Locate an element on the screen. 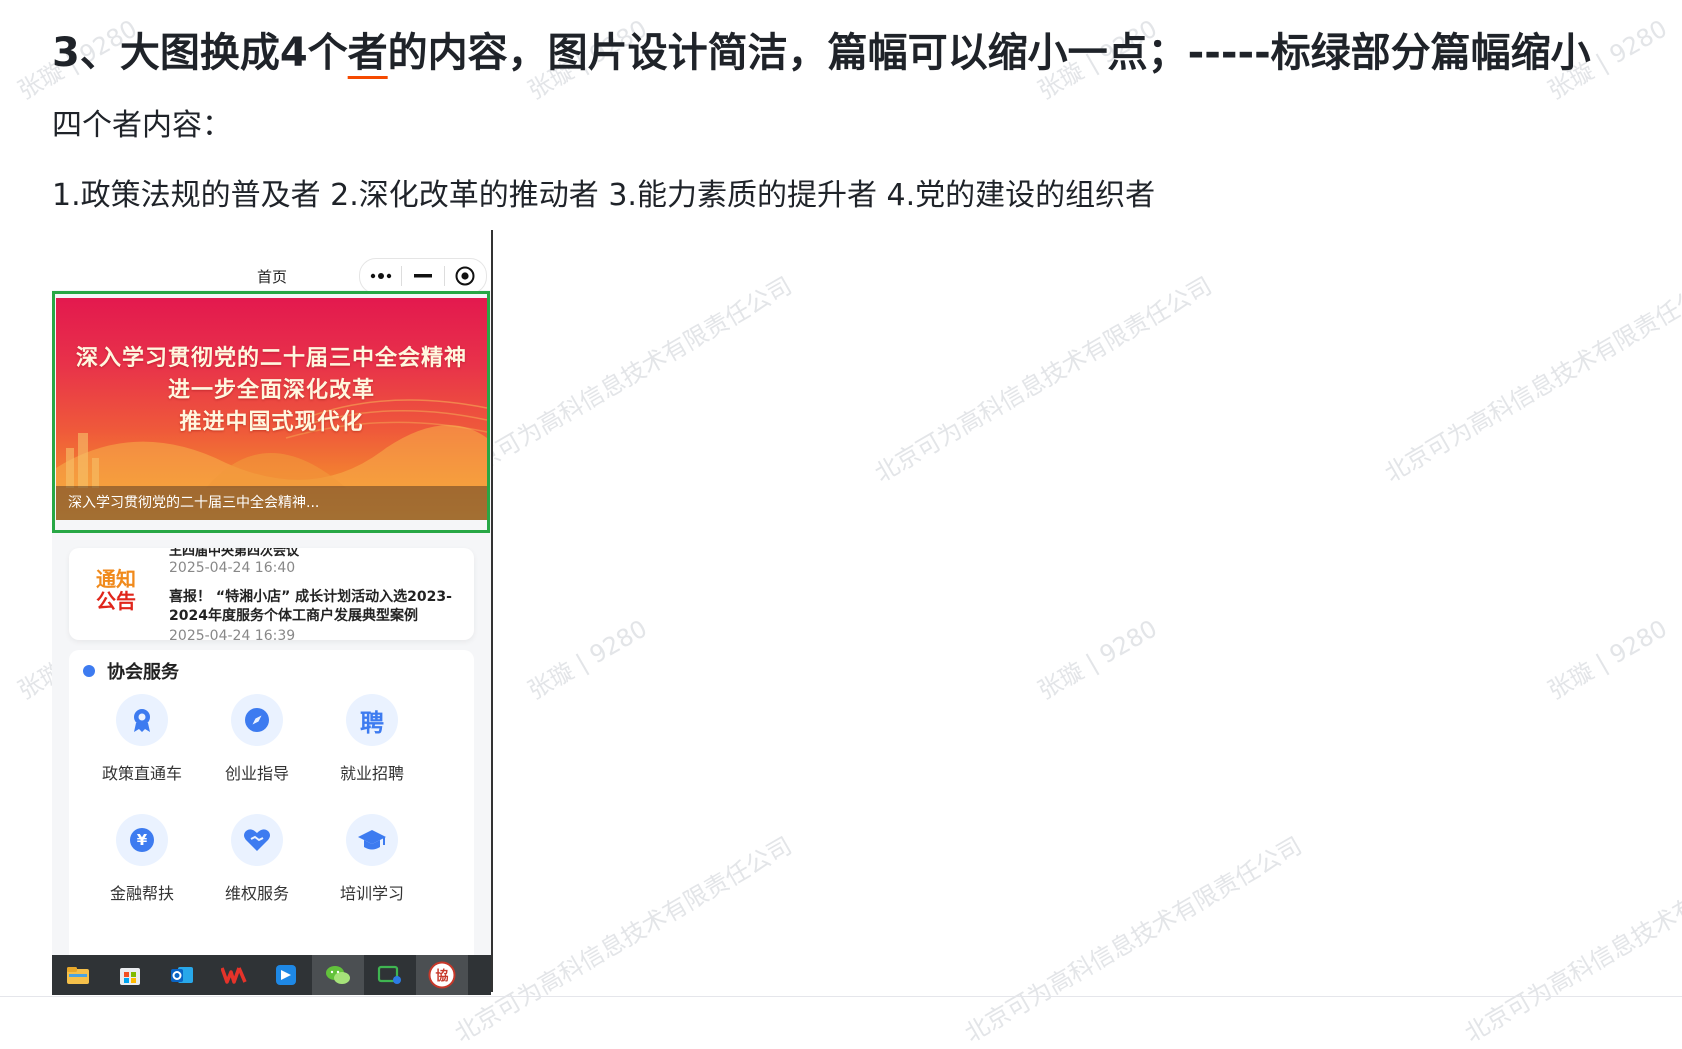 The image size is (1682, 1049). title-underlined-char: 者 is located at coordinates (367, 53).